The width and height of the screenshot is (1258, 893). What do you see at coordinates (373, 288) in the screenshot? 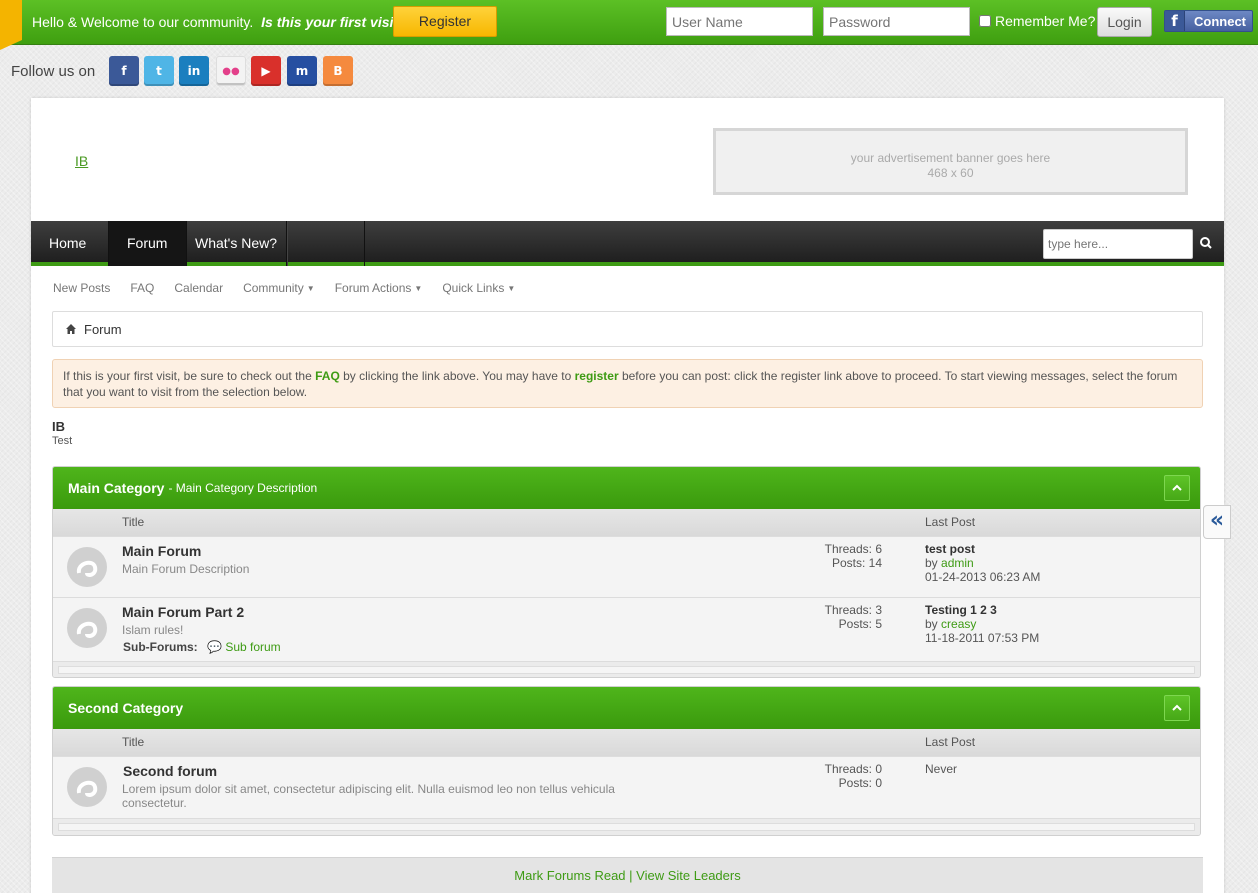
I see `subnav-forum-actions-label: Forum Actions` at bounding box center [373, 288].